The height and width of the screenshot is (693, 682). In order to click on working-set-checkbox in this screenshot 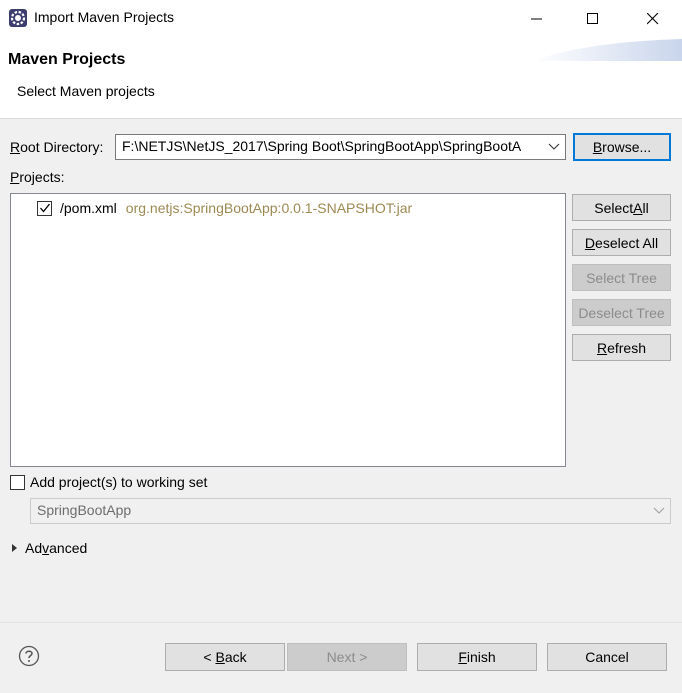, I will do `click(17, 482)`.